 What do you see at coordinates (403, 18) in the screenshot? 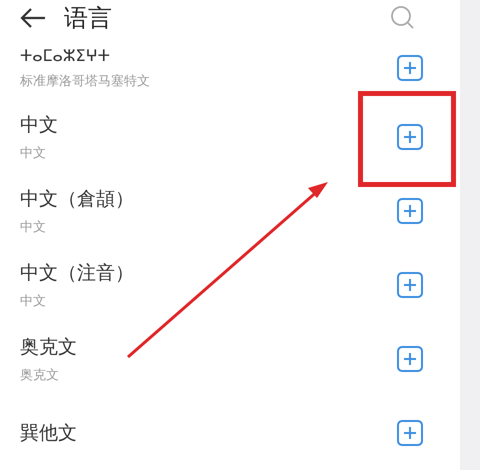
I see `search-icon` at bounding box center [403, 18].